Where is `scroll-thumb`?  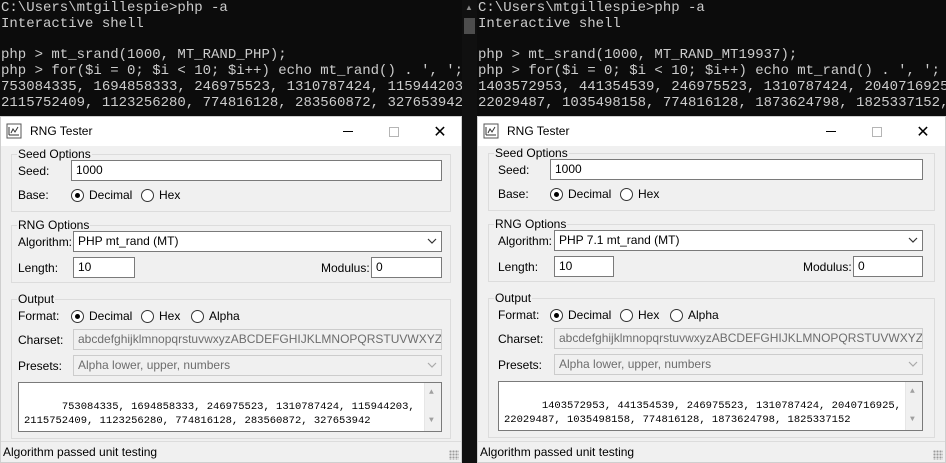
scroll-thumb is located at coordinates (469, 26).